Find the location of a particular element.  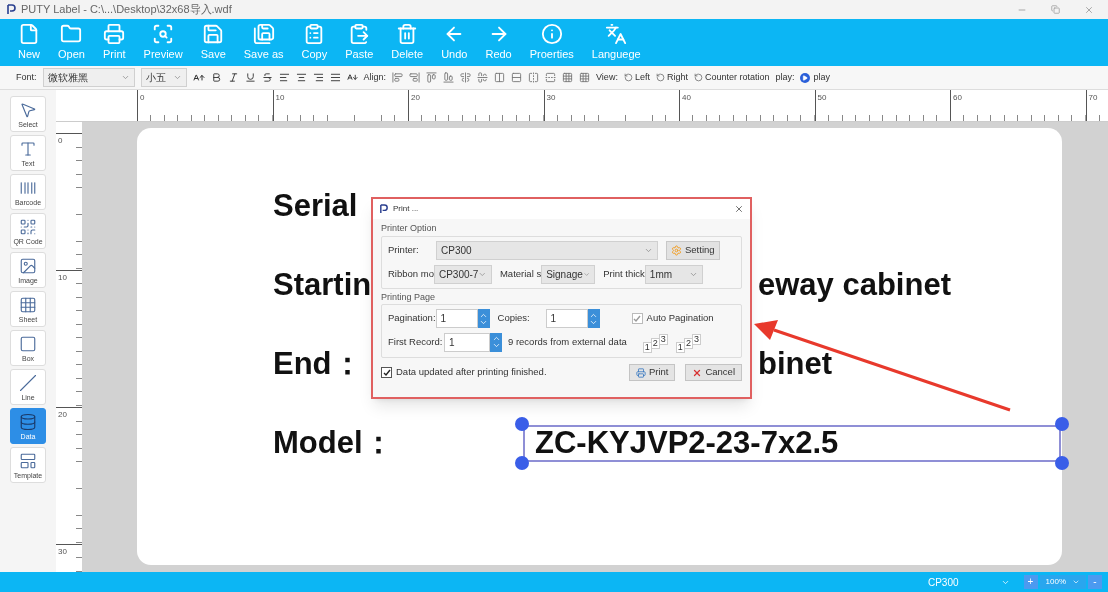

printer-select: CP300 is located at coordinates (547, 250).